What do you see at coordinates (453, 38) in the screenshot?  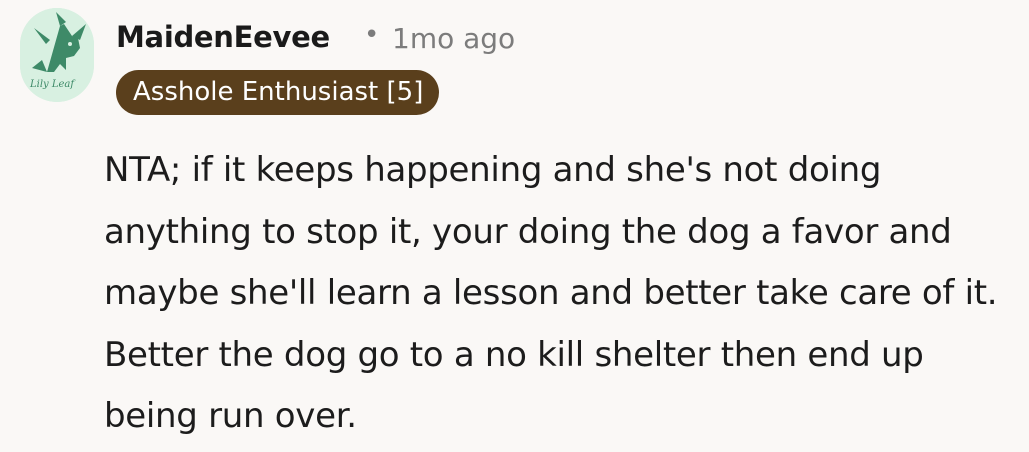 I see `comment-timestamp: 1mo ago` at bounding box center [453, 38].